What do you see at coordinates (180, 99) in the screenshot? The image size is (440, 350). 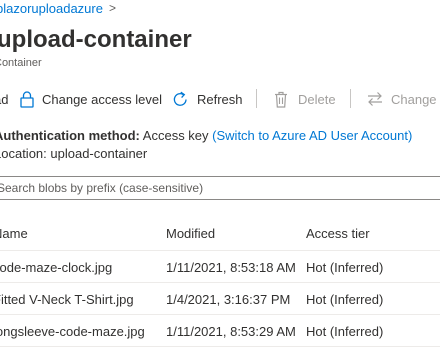 I see `refresh-icon` at bounding box center [180, 99].